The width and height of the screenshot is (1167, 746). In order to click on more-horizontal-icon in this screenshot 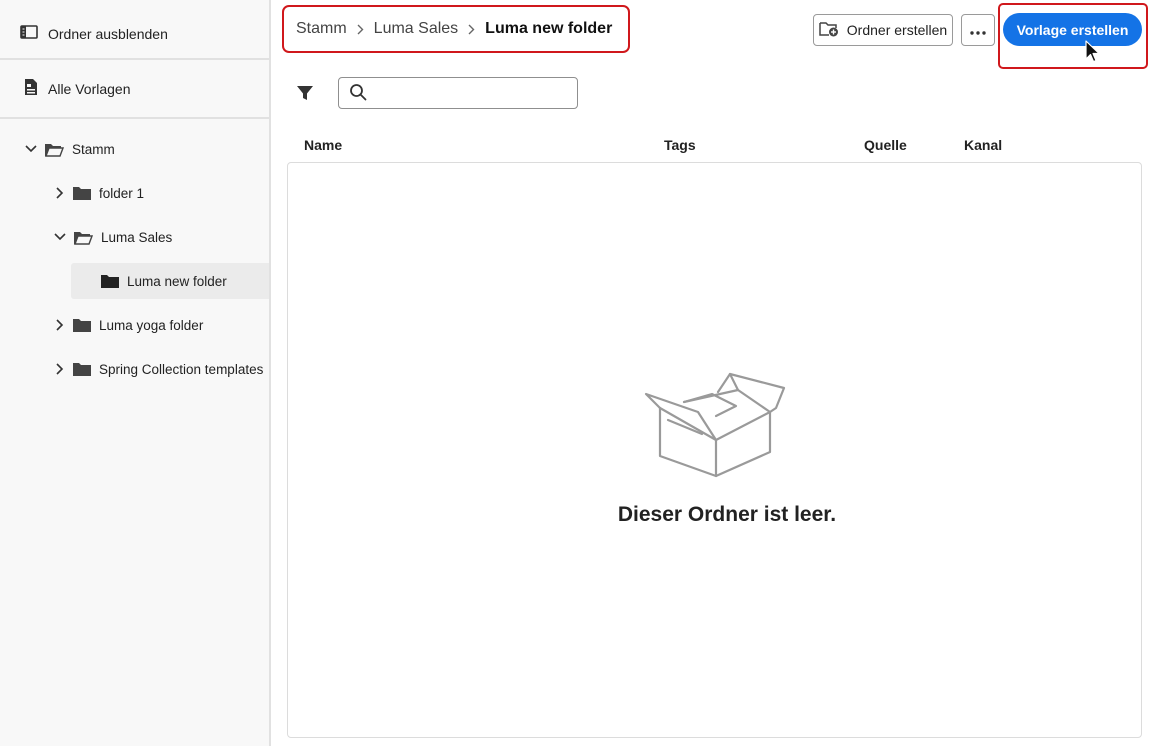, I will do `click(978, 30)`.